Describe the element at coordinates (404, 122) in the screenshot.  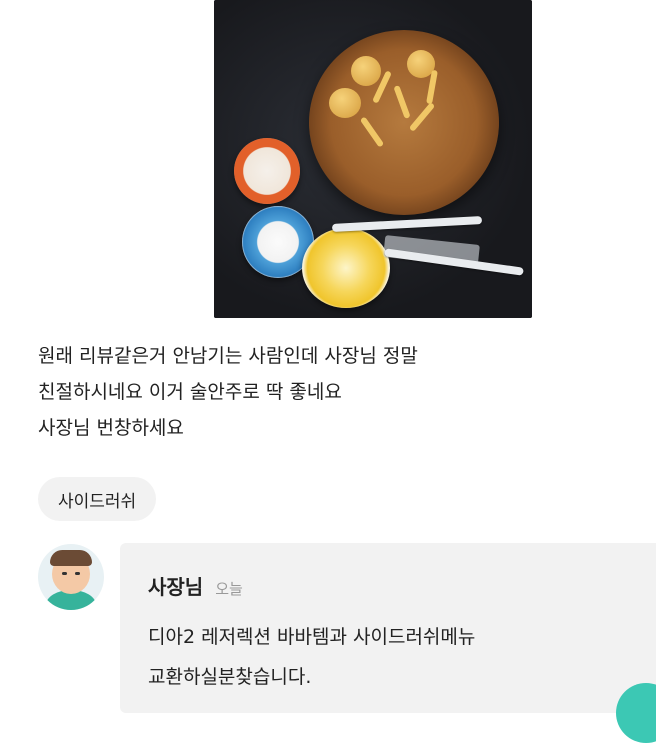
I see `food-bowl` at that location.